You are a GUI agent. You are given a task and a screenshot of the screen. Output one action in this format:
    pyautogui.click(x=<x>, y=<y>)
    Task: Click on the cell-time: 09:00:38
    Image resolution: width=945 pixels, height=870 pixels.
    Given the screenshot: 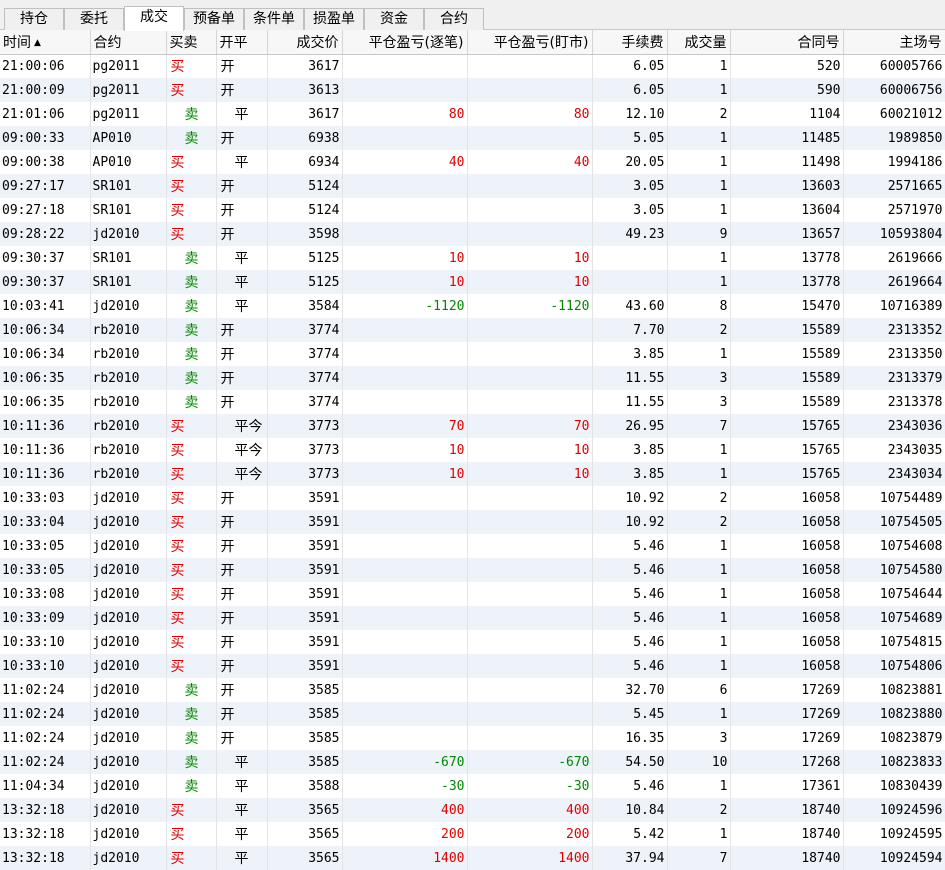 What is the action you would take?
    pyautogui.click(x=45, y=162)
    